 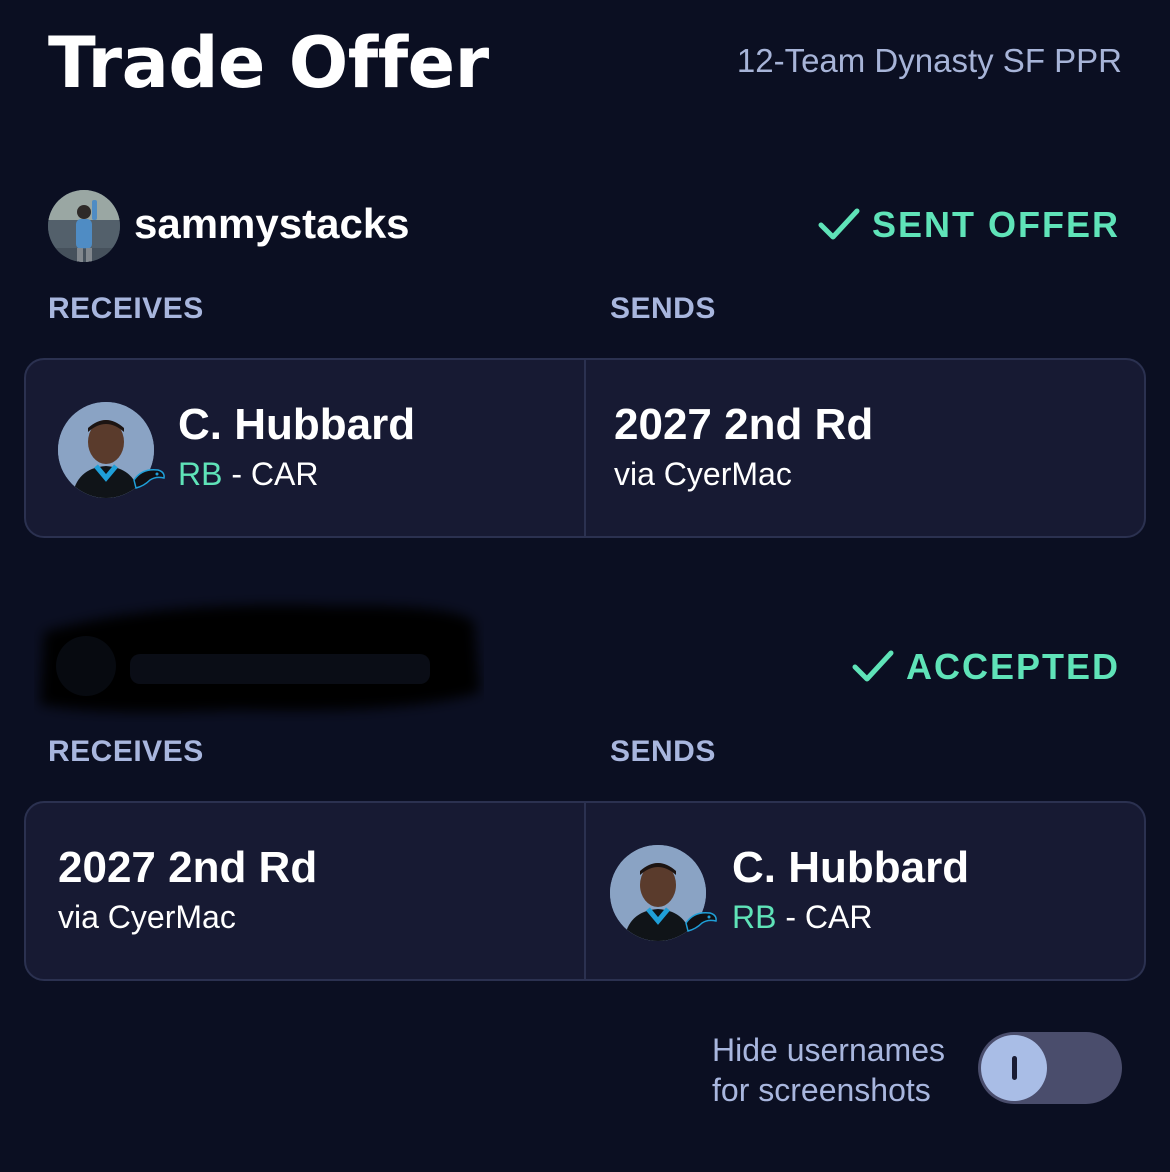 I want to click on hide-usernames-toggle, so click(x=1050, y=1068).